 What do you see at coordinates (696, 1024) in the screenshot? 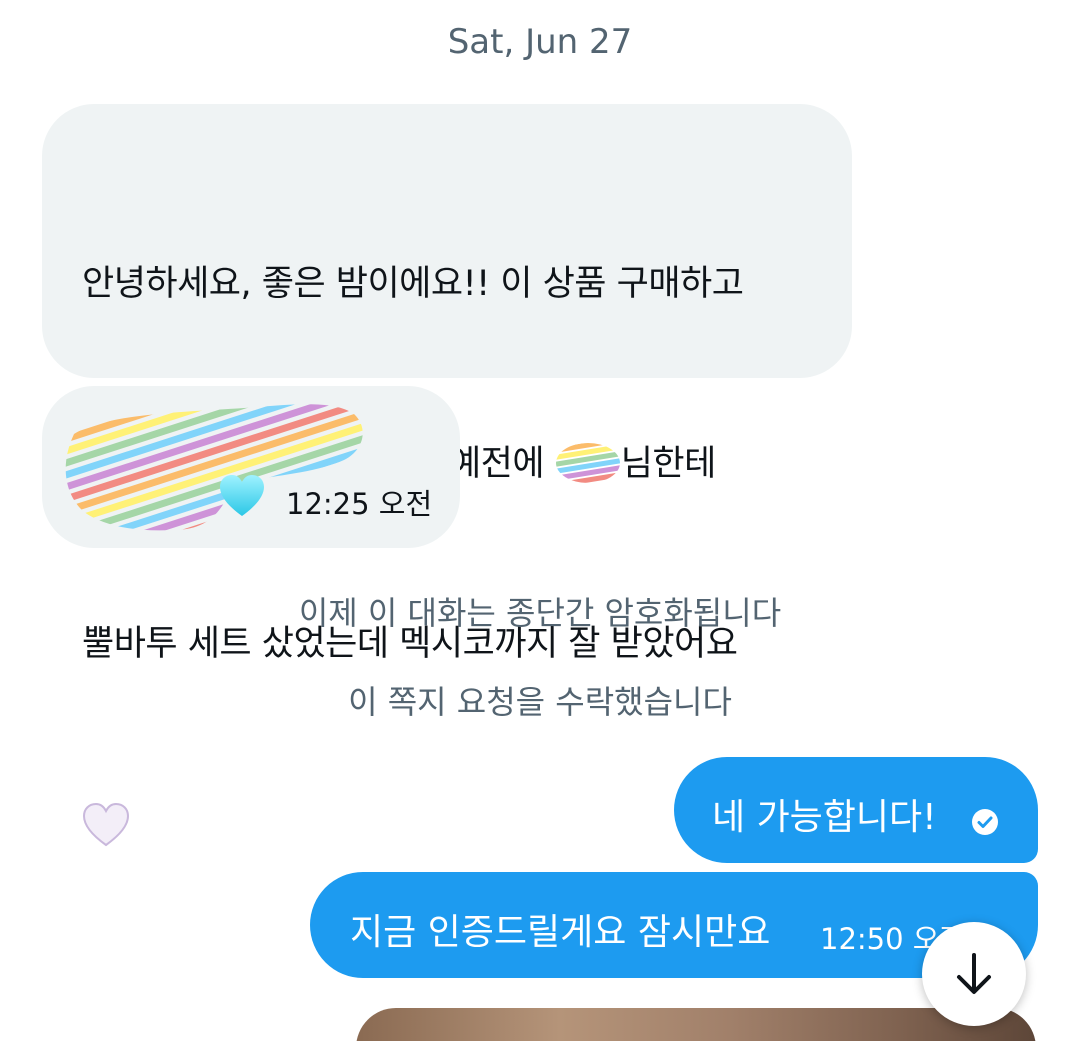
I see `image-attachment` at bounding box center [696, 1024].